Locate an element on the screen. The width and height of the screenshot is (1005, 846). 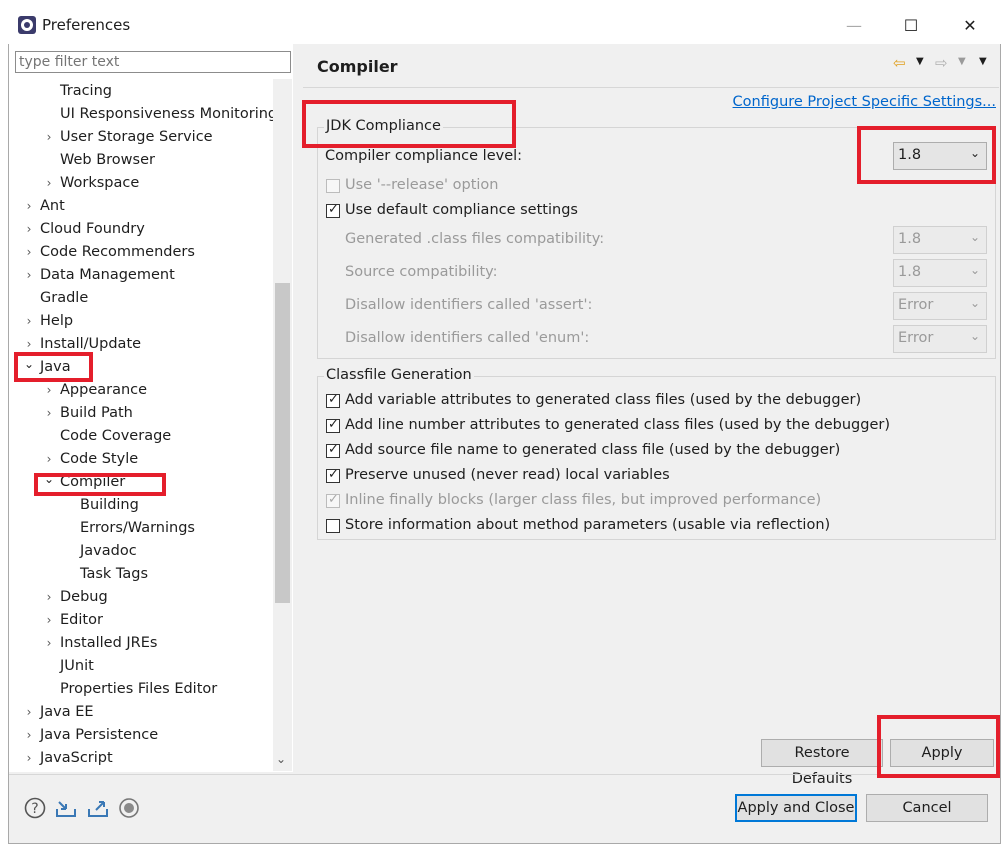
close-icon: ✕ is located at coordinates (970, 25).